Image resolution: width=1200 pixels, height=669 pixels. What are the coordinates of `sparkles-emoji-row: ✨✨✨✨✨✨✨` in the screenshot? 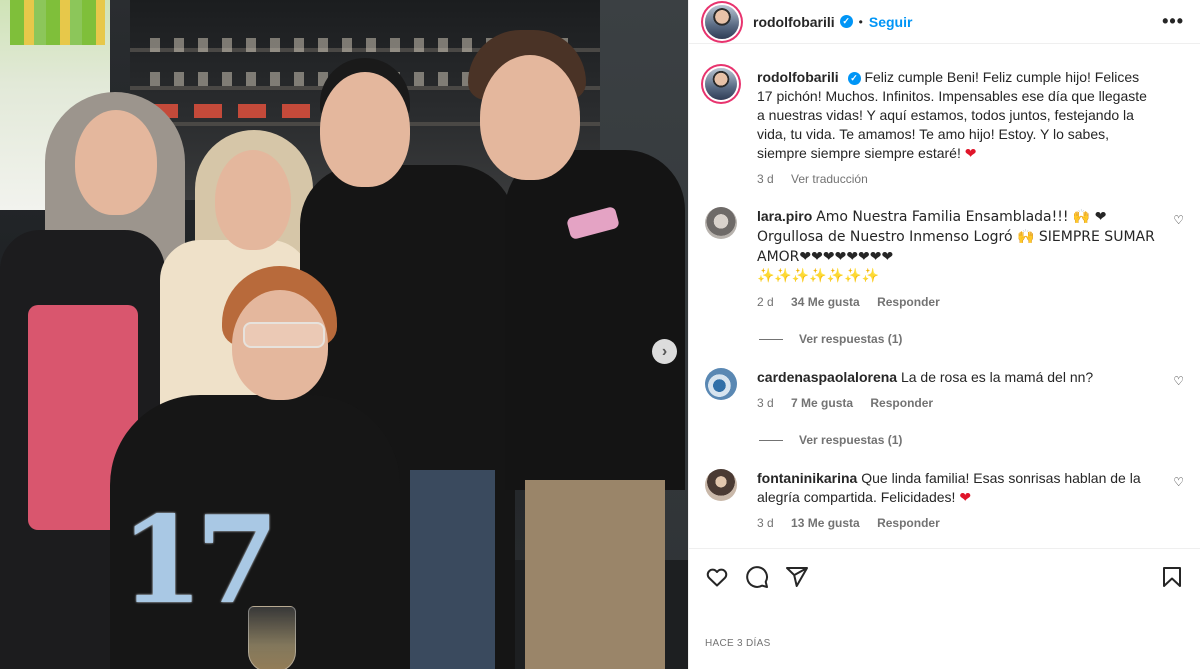 It's located at (818, 276).